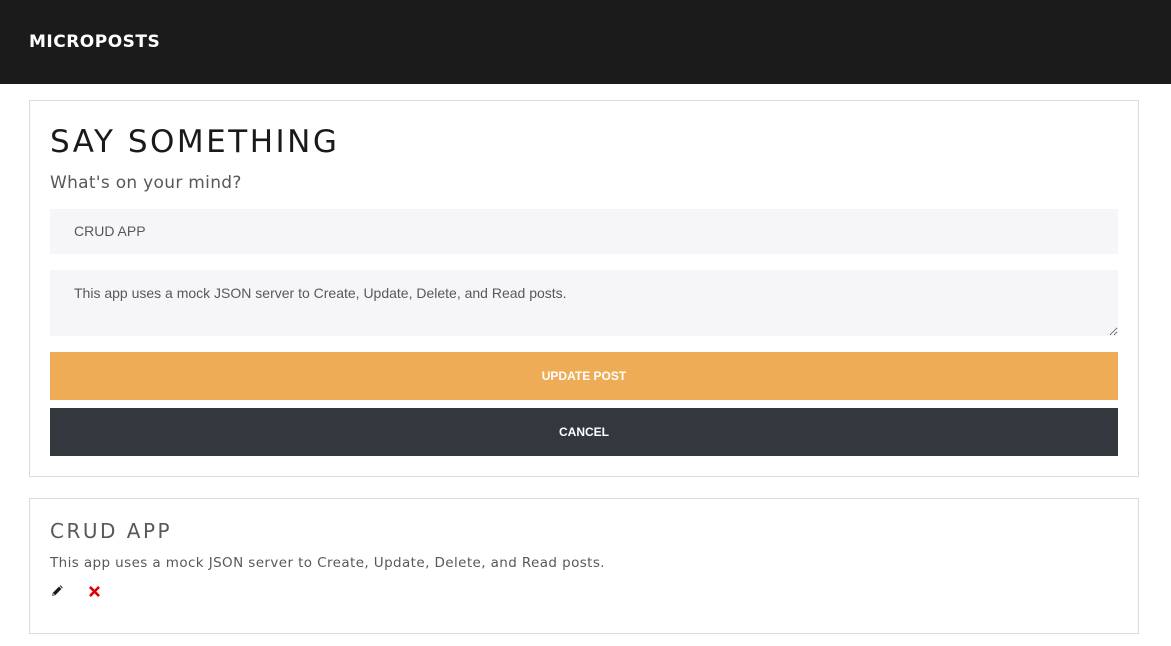 The image size is (1171, 646). Describe the element at coordinates (195, 142) in the screenshot. I see `form-heading: SAY SOMETHING` at that location.